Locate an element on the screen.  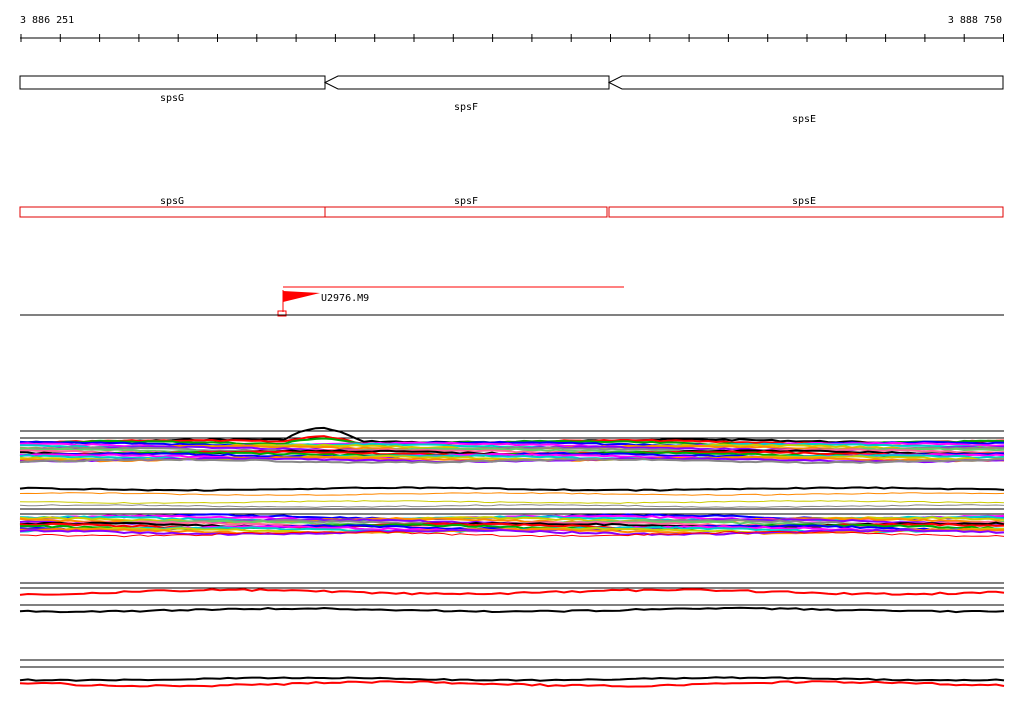
coordinate-ruler: 3 886 251 3 888 750 is located at coordinates (512, 28).